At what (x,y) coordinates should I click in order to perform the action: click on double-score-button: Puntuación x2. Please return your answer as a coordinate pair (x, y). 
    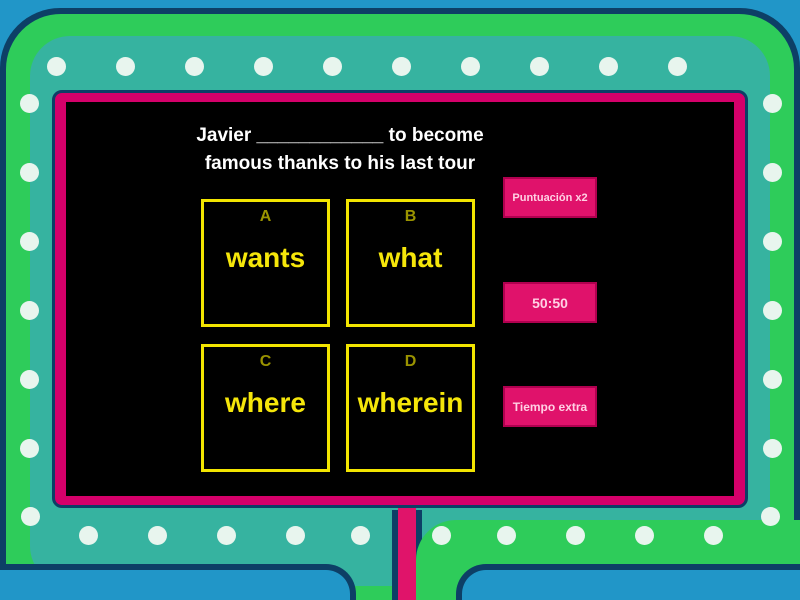
    Looking at the image, I should click on (550, 197).